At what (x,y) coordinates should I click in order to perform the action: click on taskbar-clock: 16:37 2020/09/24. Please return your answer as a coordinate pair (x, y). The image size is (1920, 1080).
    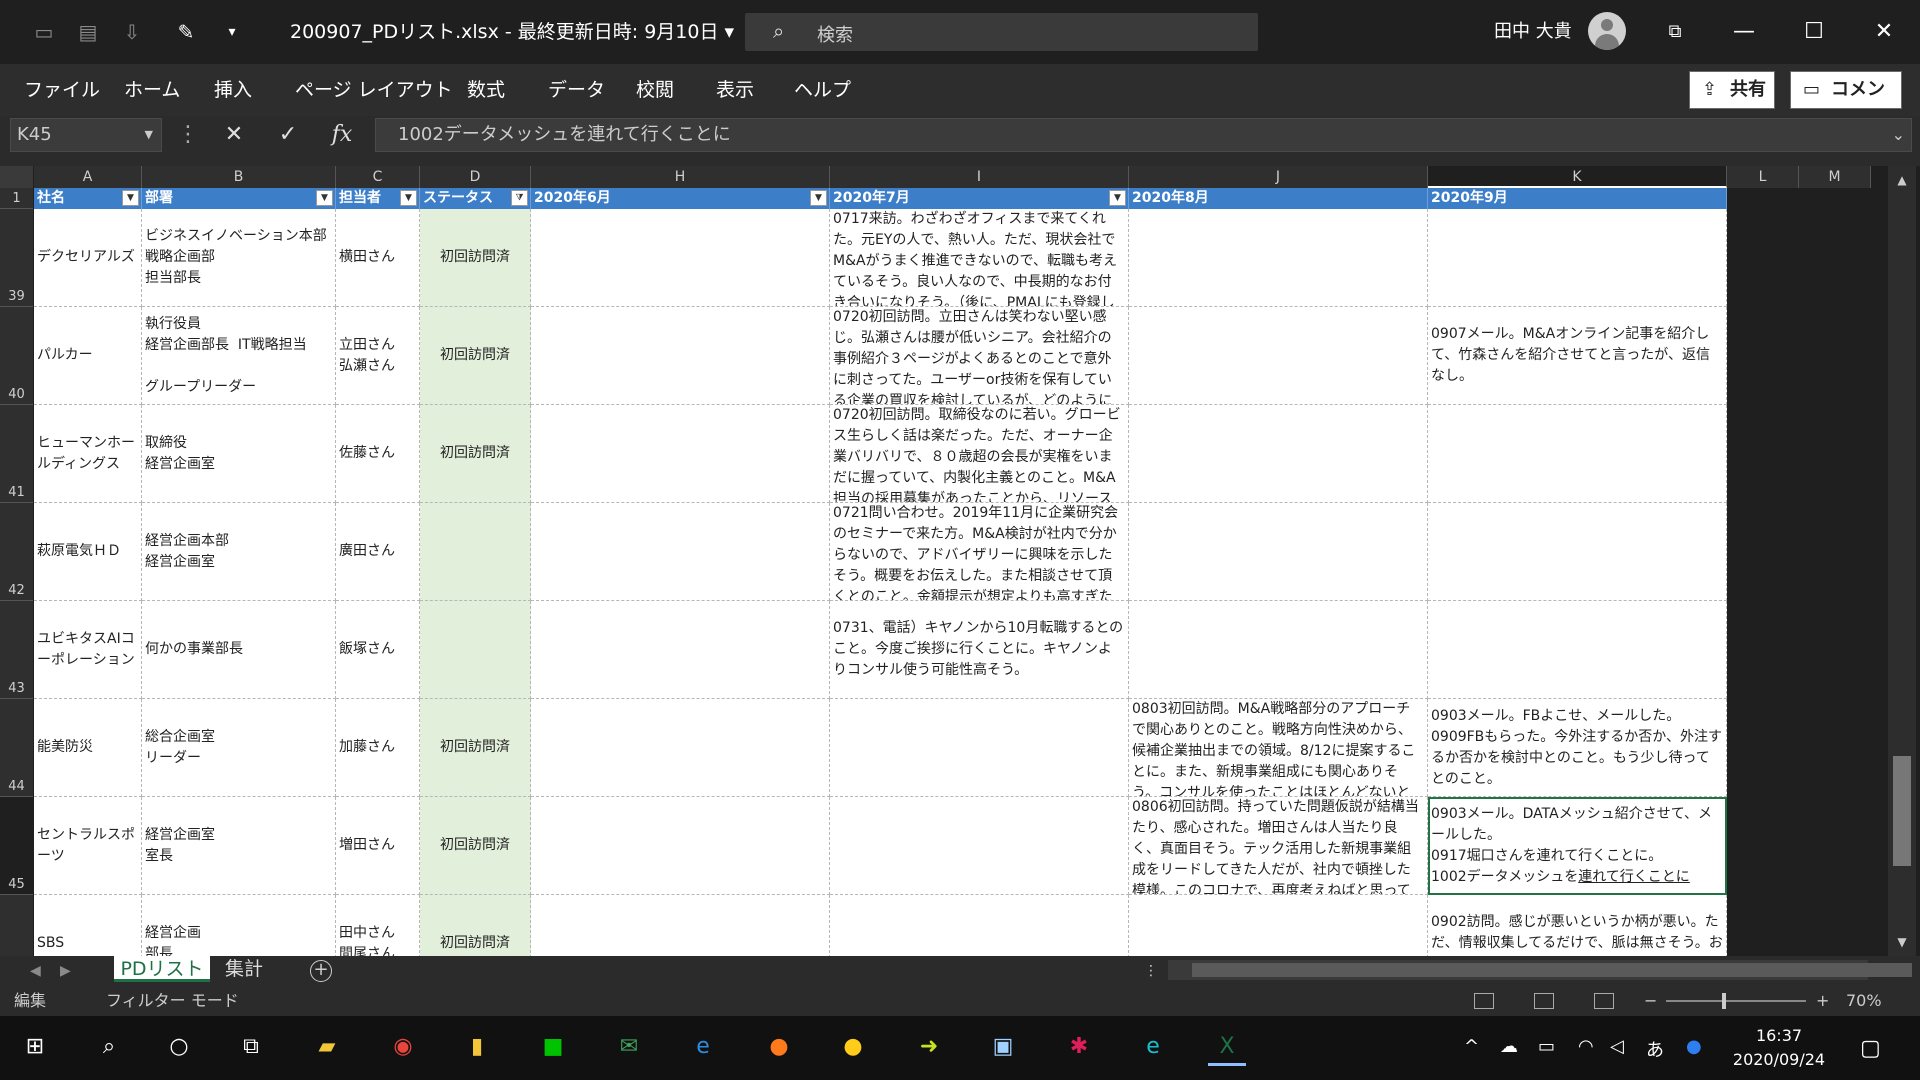
    Looking at the image, I should click on (1779, 1048).